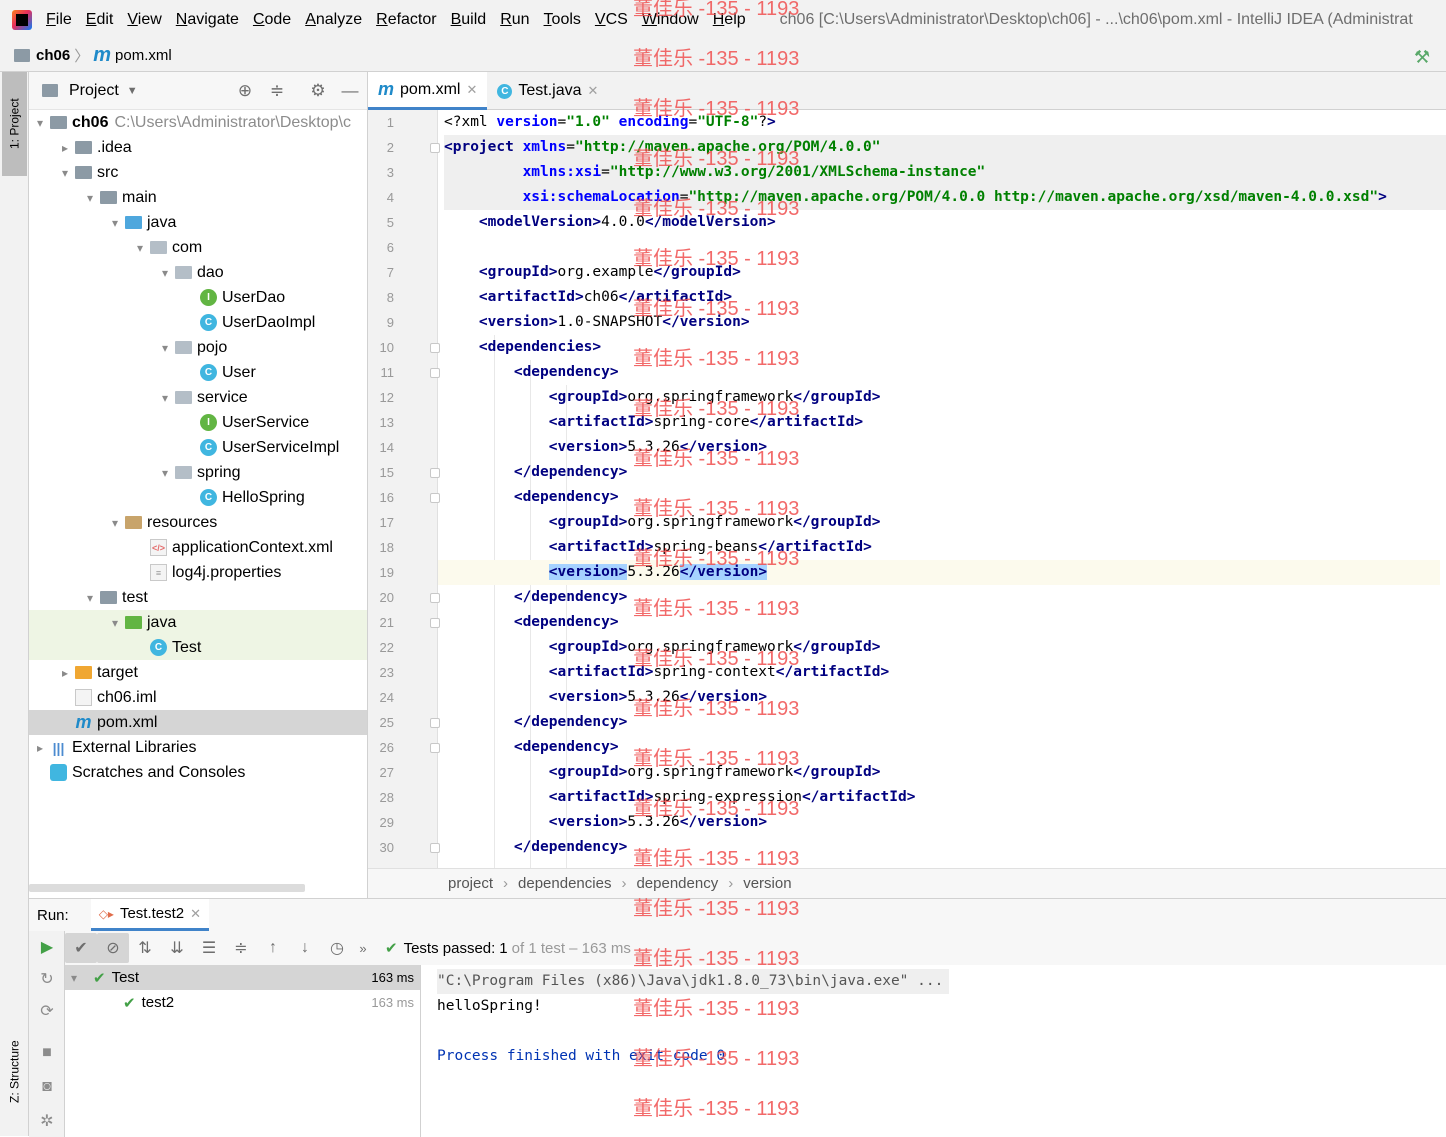  What do you see at coordinates (767, 883) in the screenshot?
I see `crumb-version: version` at bounding box center [767, 883].